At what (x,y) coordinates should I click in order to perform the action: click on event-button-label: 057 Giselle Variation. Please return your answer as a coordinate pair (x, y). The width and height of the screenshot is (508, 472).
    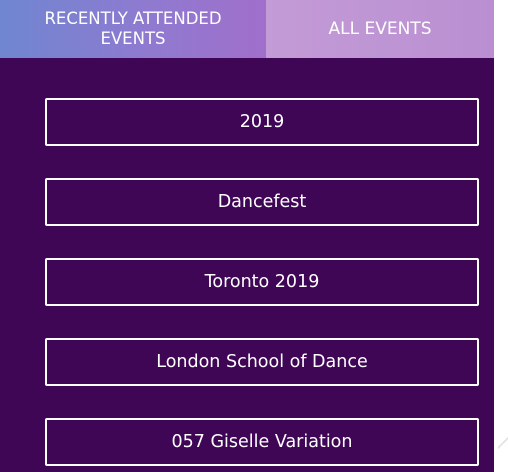
    Looking at the image, I should click on (262, 442).